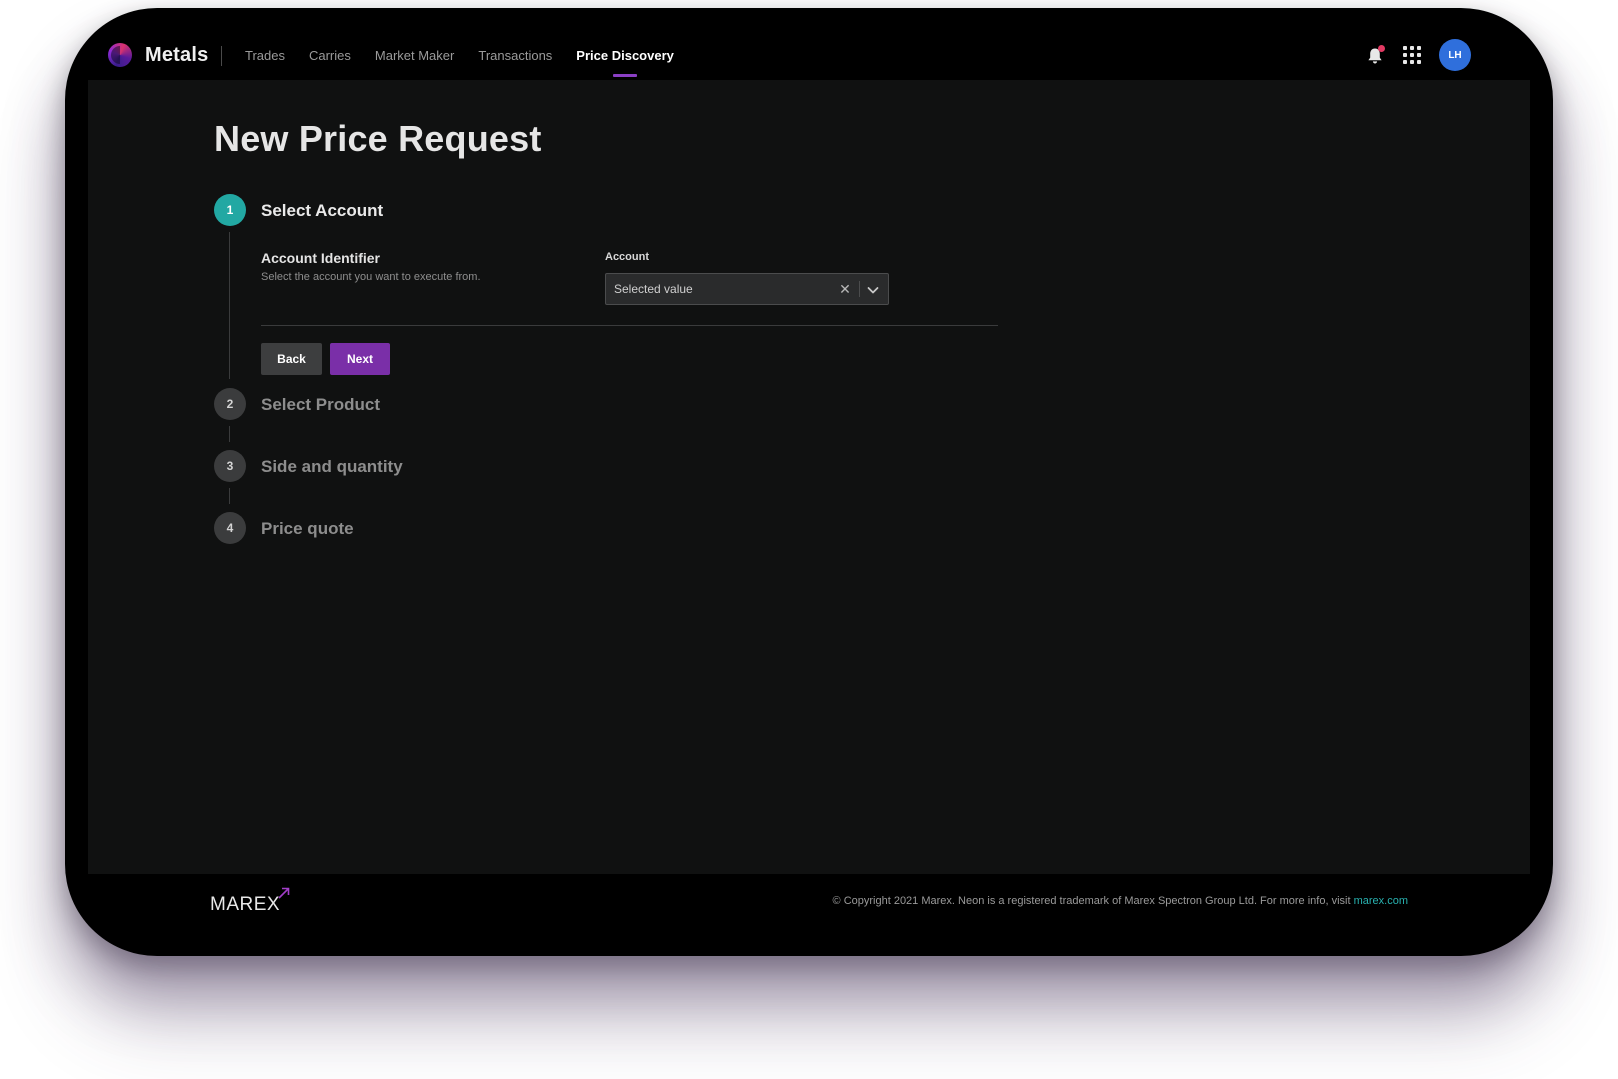 The image size is (1618, 1079). Describe the element at coordinates (221, 56) in the screenshot. I see `nav-divider` at that location.